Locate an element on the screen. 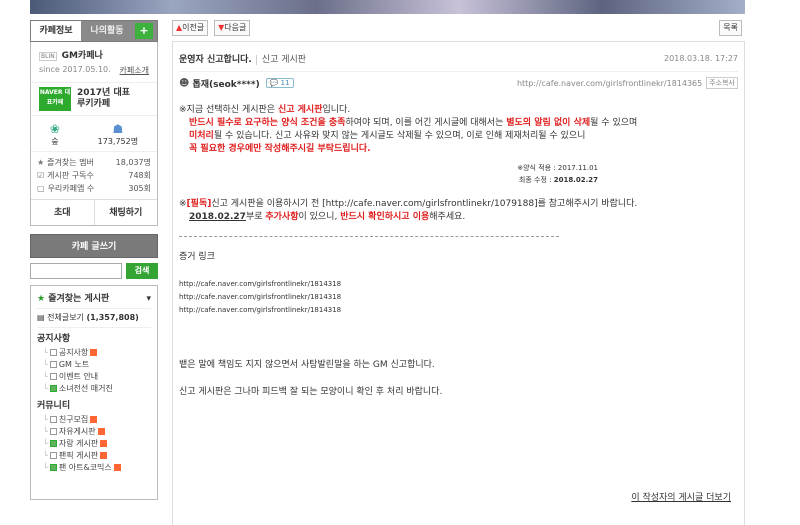  cafe-stats: ❀ 숲 ☗ 173,752명 is located at coordinates (94, 133).